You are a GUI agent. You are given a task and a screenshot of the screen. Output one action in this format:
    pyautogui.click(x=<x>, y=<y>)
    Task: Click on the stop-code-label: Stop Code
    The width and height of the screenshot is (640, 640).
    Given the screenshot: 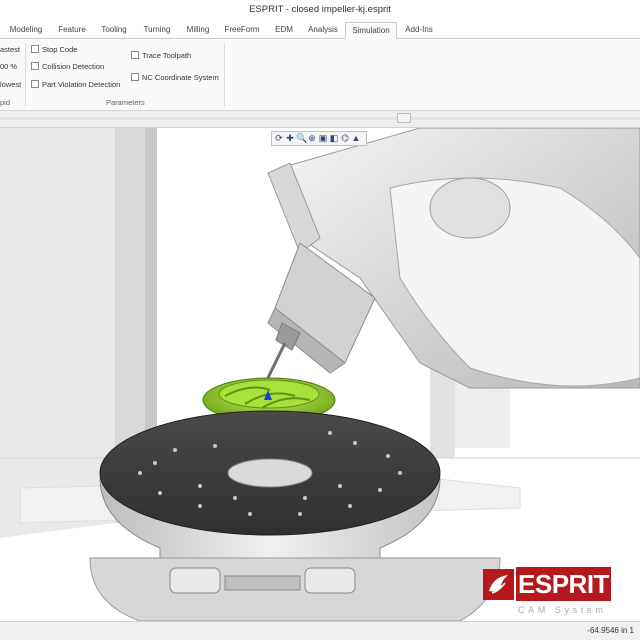 What is the action you would take?
    pyautogui.click(x=59, y=49)
    